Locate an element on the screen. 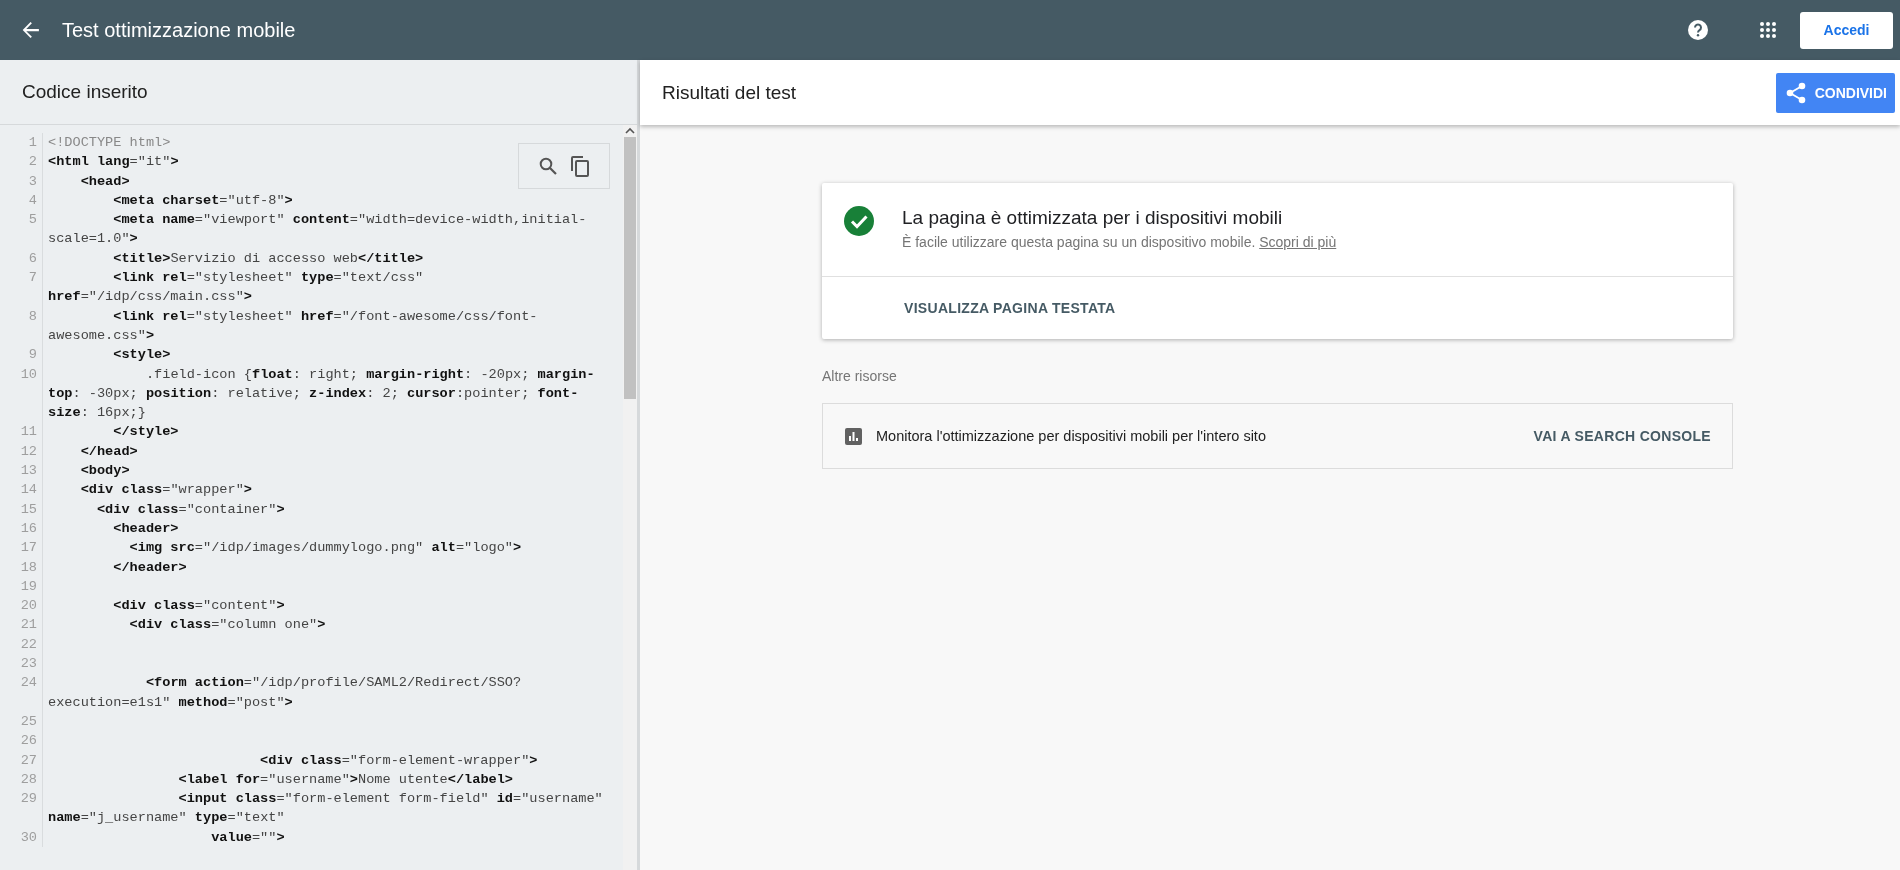 The width and height of the screenshot is (1900, 870). view-tested-page-button: VISUALIZZA PAGINA TESTATA is located at coordinates (1010, 308).